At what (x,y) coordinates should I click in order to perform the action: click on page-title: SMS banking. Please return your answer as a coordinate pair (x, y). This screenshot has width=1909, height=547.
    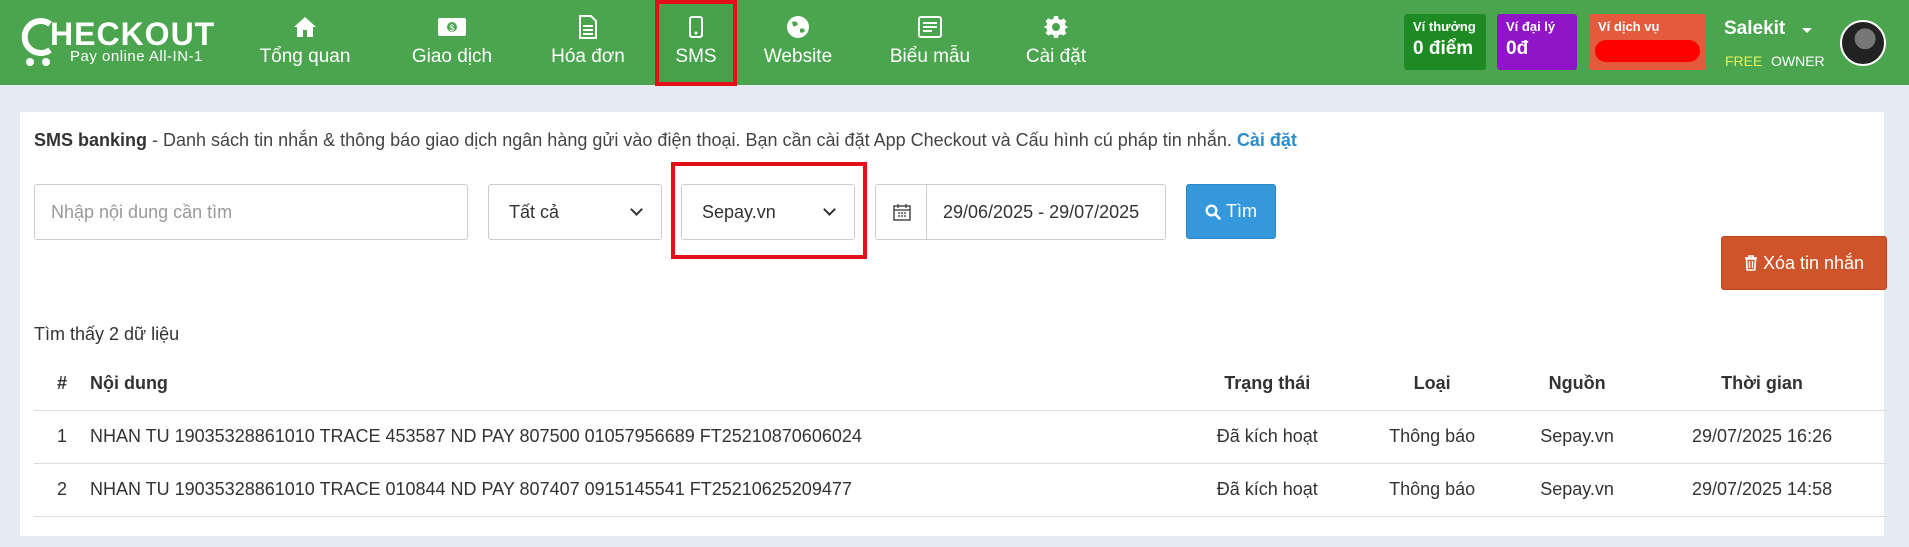
    Looking at the image, I should click on (91, 140).